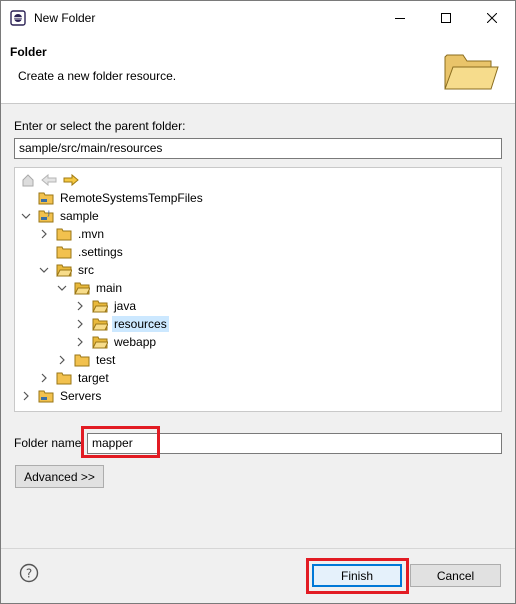  I want to click on tree-item-label: .mvn, so click(91, 234).